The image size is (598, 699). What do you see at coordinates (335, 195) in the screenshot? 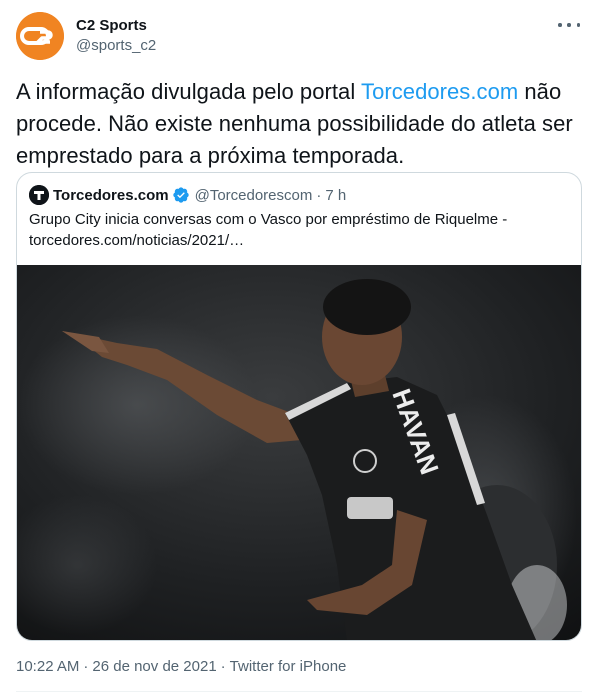
I see `quoted-time: 7 h` at bounding box center [335, 195].